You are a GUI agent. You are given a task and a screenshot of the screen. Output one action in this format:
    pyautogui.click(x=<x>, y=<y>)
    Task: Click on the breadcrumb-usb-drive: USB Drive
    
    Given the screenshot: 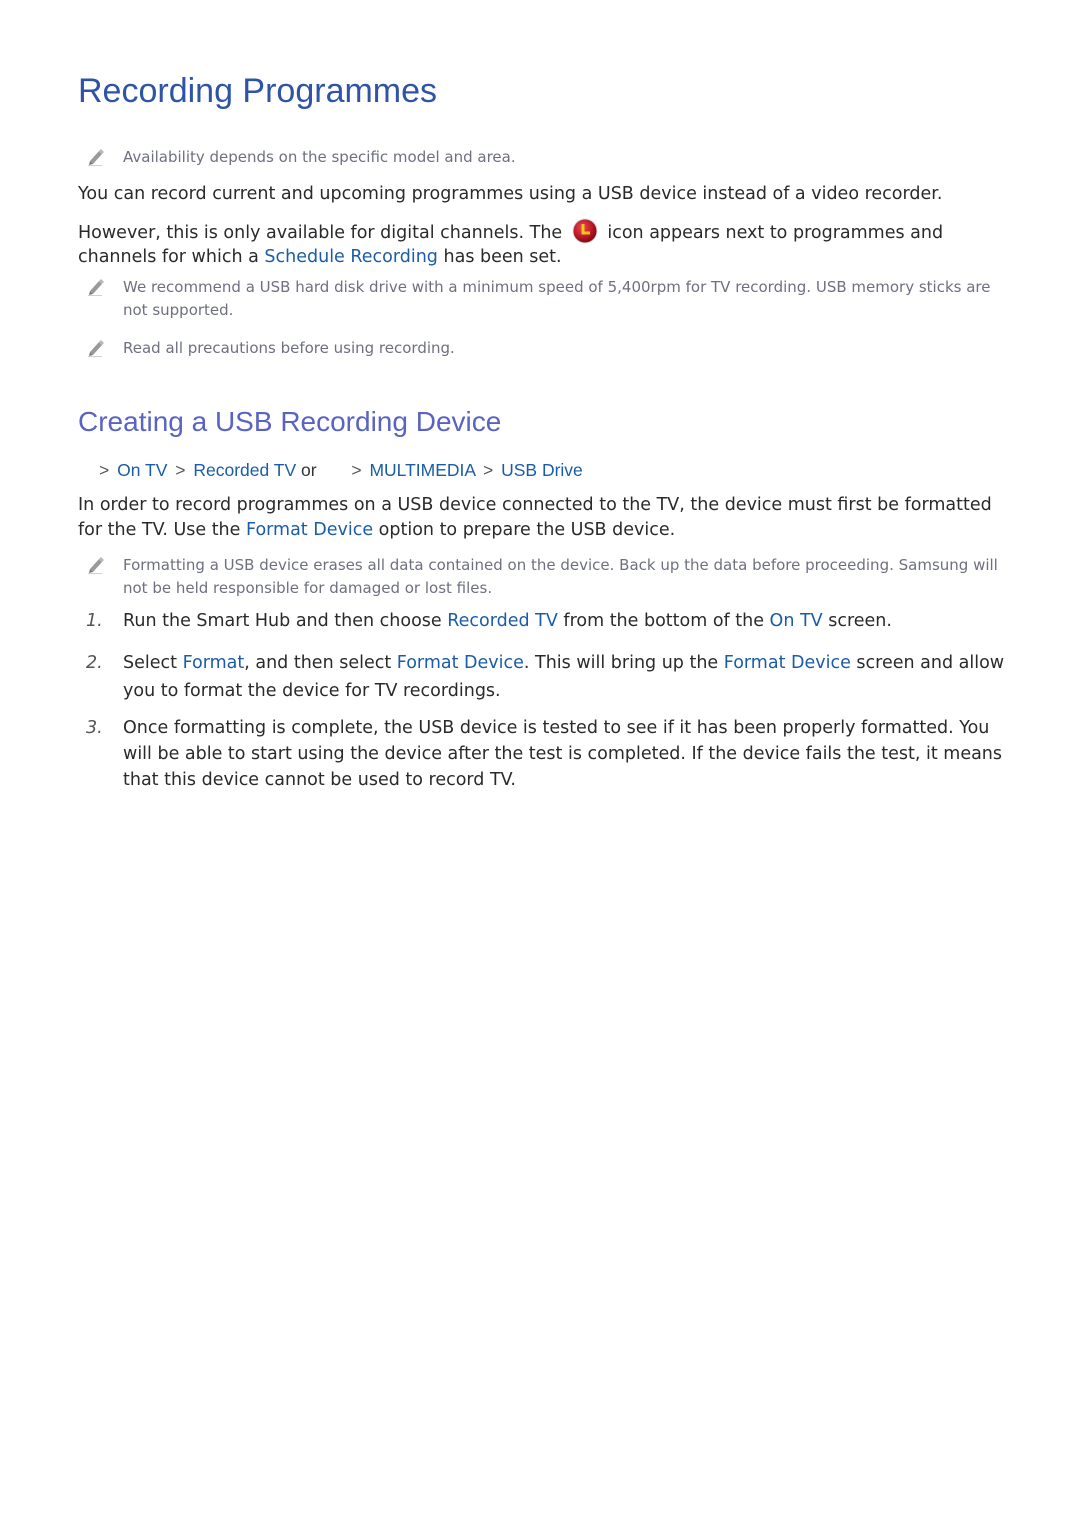 What is the action you would take?
    pyautogui.click(x=542, y=470)
    